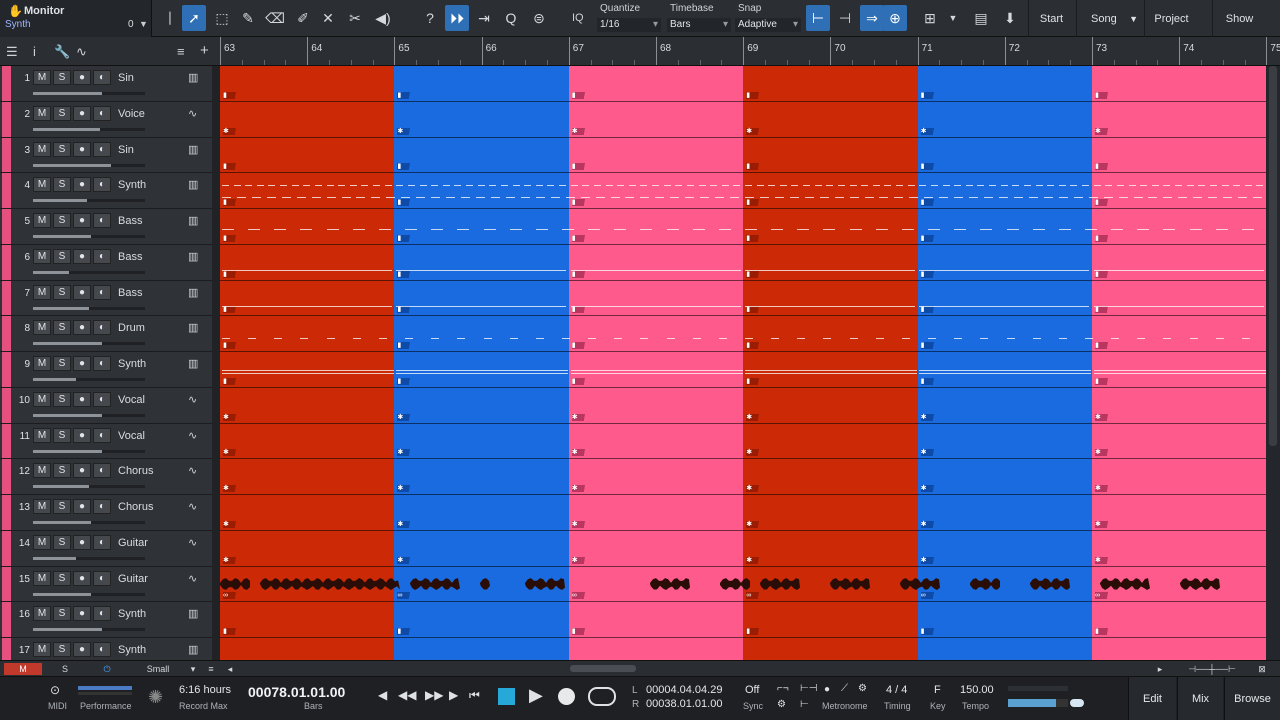 The height and width of the screenshot is (720, 1280). I want to click on position-unit: Bars, so click(313, 706).